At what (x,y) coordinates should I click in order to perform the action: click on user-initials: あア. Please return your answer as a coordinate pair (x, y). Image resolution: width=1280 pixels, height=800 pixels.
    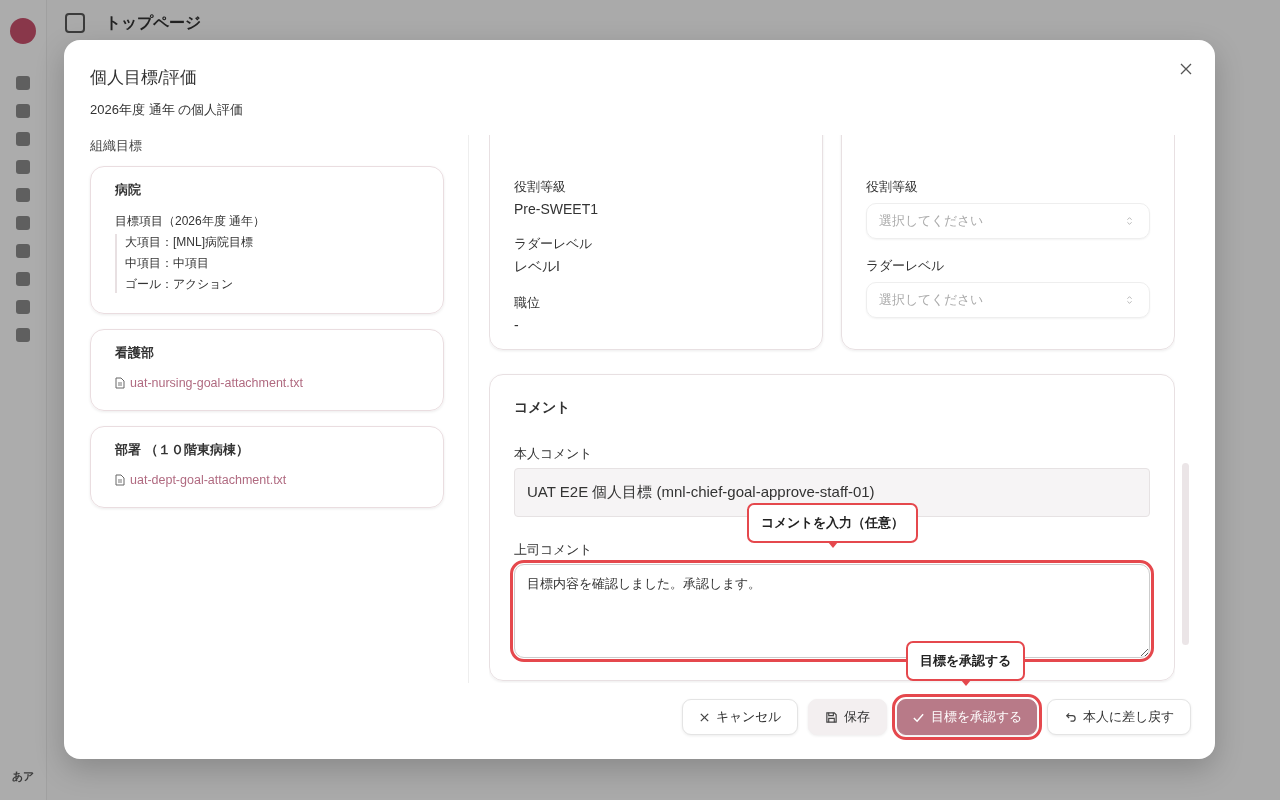
    Looking at the image, I should click on (23, 776).